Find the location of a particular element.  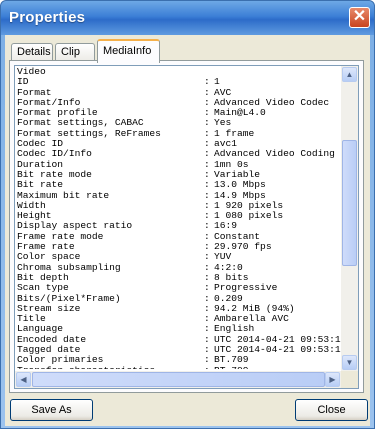

close-button: Close is located at coordinates (331, 410).